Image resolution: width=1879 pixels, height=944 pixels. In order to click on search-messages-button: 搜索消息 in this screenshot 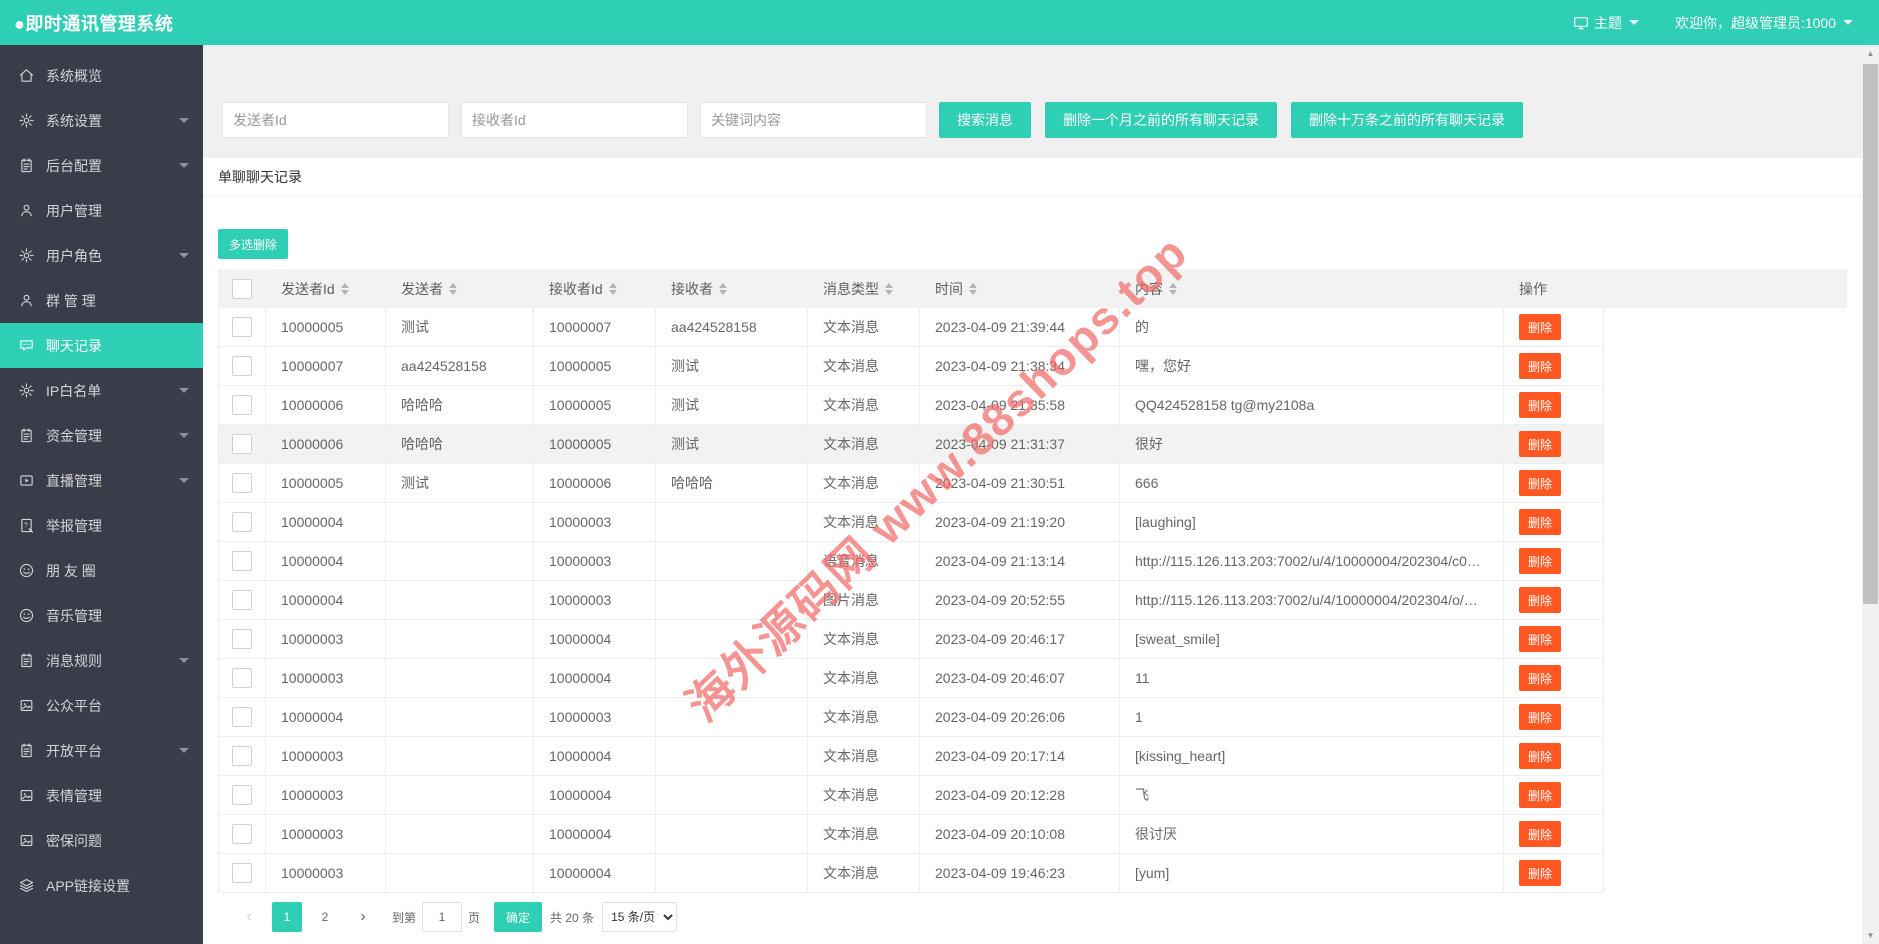, I will do `click(985, 120)`.